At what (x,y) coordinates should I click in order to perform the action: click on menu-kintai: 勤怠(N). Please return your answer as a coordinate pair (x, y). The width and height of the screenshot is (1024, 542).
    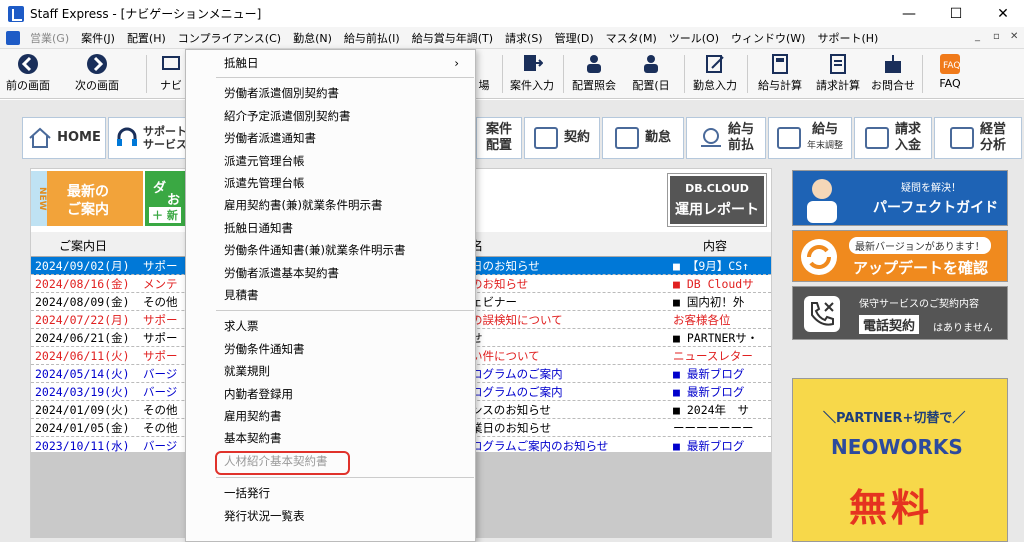
    Looking at the image, I should click on (312, 38).